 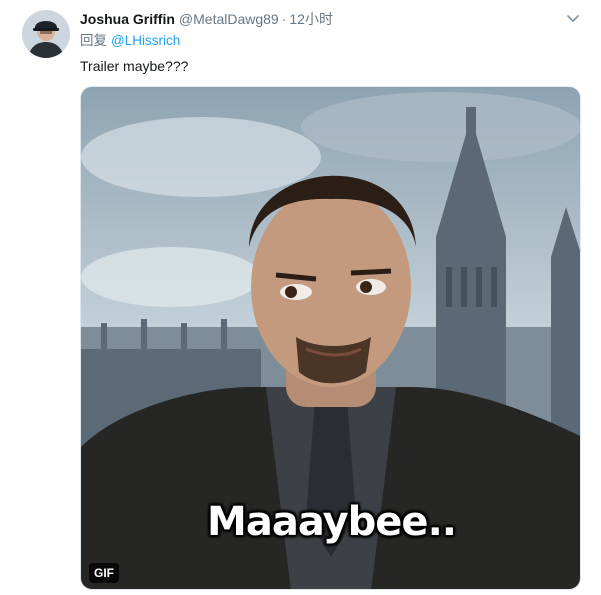 I want to click on gif-badge: GIF, so click(x=104, y=573).